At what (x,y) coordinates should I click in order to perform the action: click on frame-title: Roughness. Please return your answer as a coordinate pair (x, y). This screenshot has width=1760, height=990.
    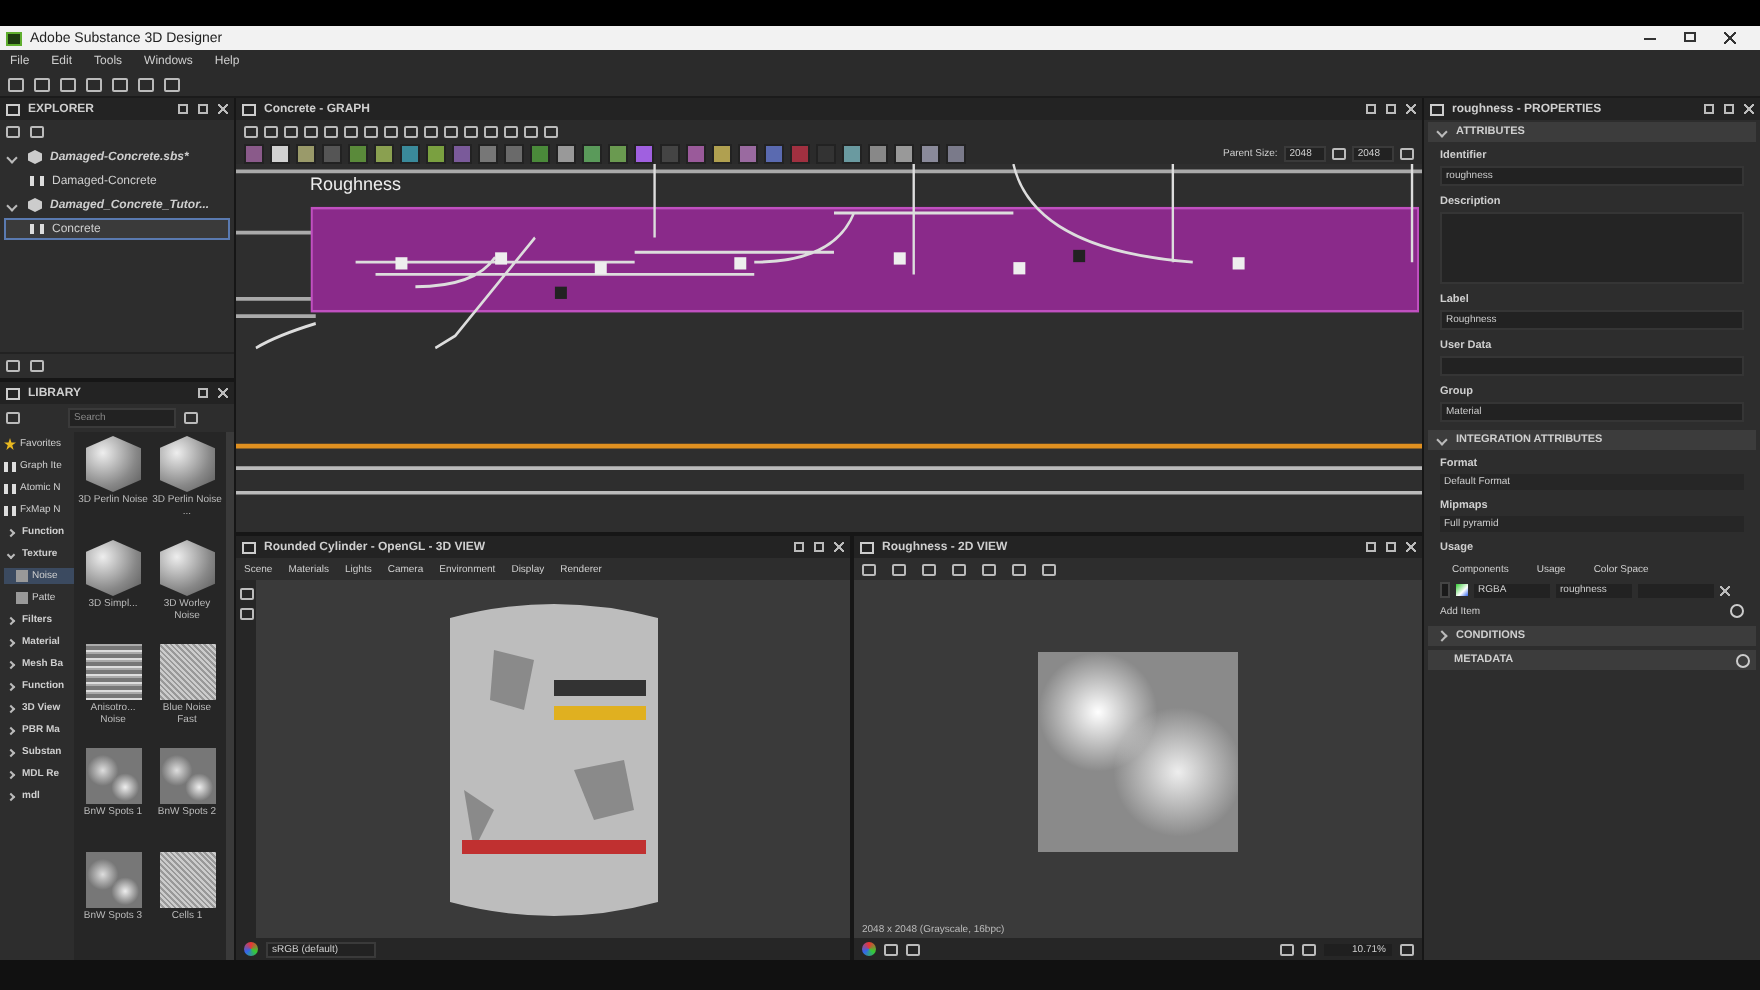
    Looking at the image, I should click on (356, 184).